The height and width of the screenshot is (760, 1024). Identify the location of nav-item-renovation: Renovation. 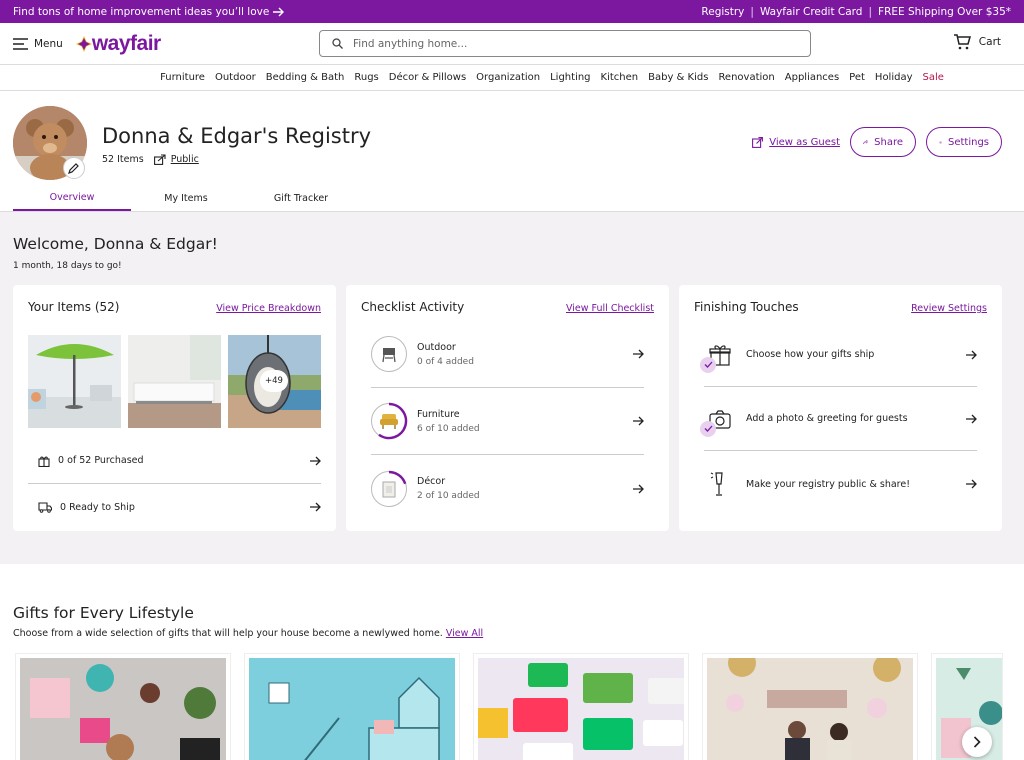
(746, 77).